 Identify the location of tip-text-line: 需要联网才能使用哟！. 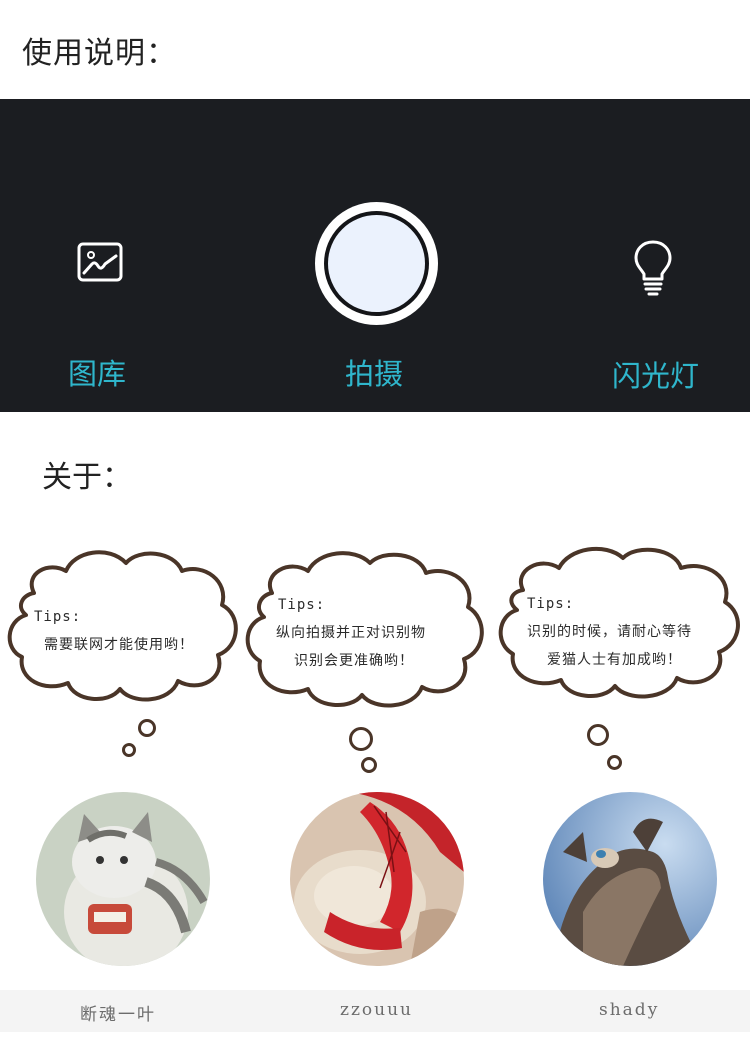
(119, 645).